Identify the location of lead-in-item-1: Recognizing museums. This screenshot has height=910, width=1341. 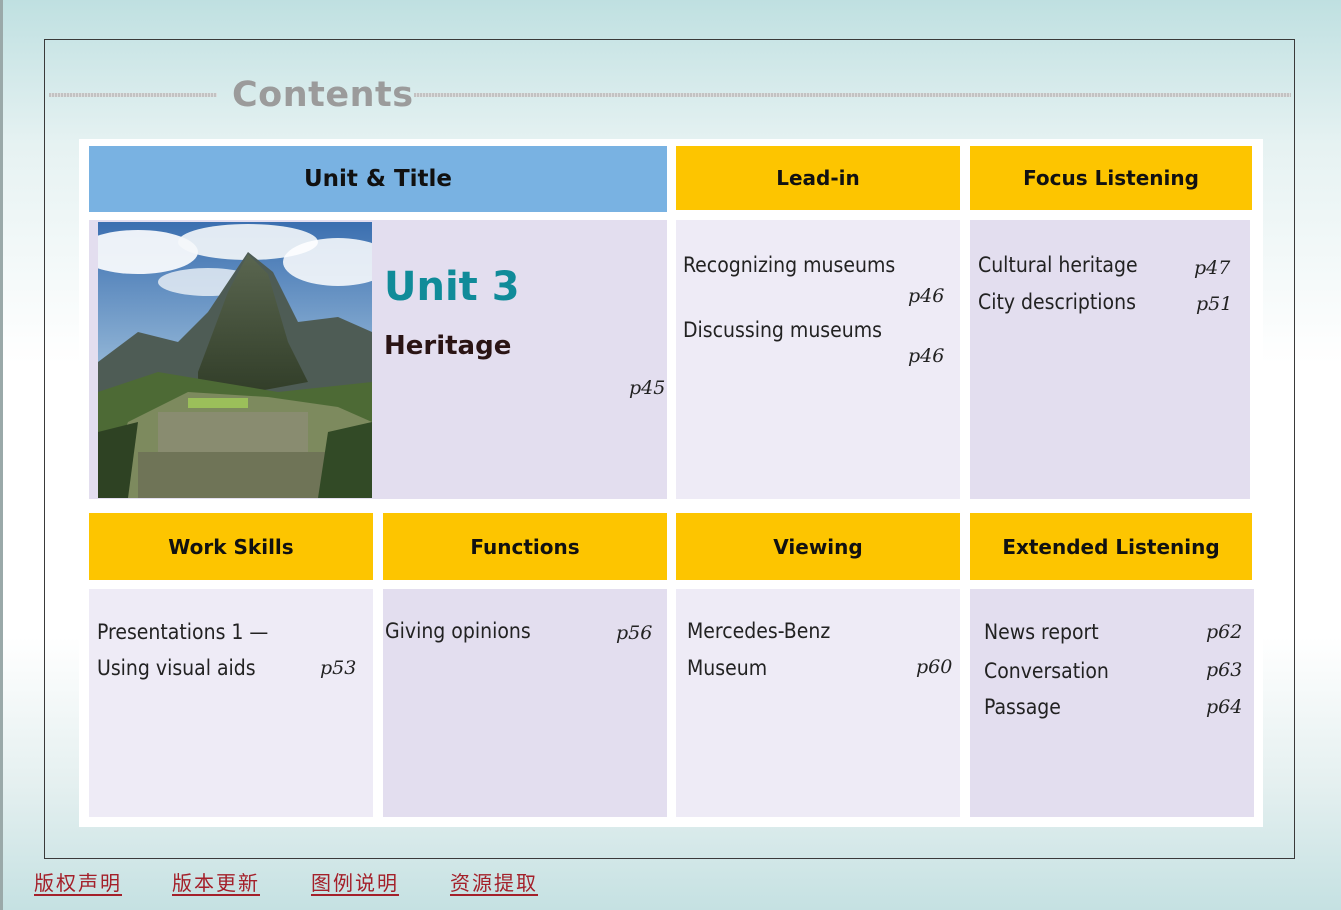
(789, 265).